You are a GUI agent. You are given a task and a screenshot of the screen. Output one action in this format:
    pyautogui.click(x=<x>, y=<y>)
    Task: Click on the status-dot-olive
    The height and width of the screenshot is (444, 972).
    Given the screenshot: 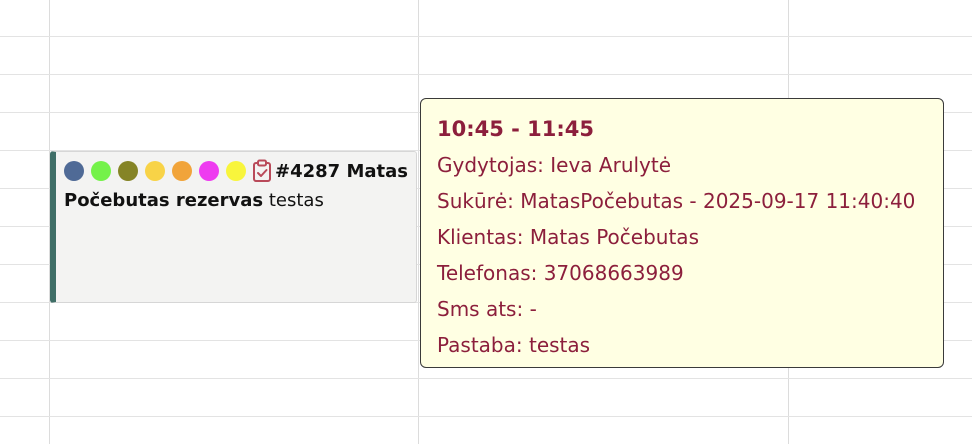 What is the action you would take?
    pyautogui.click(x=128, y=171)
    